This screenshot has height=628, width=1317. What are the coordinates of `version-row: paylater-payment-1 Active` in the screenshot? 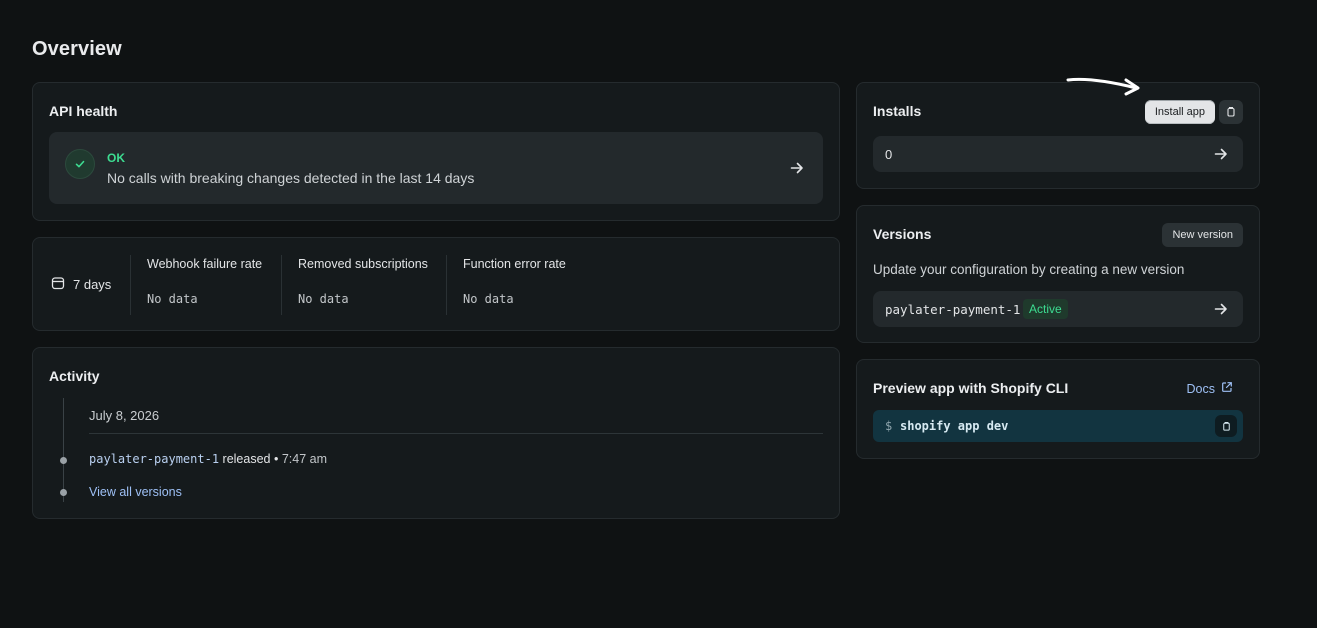 It's located at (1058, 309).